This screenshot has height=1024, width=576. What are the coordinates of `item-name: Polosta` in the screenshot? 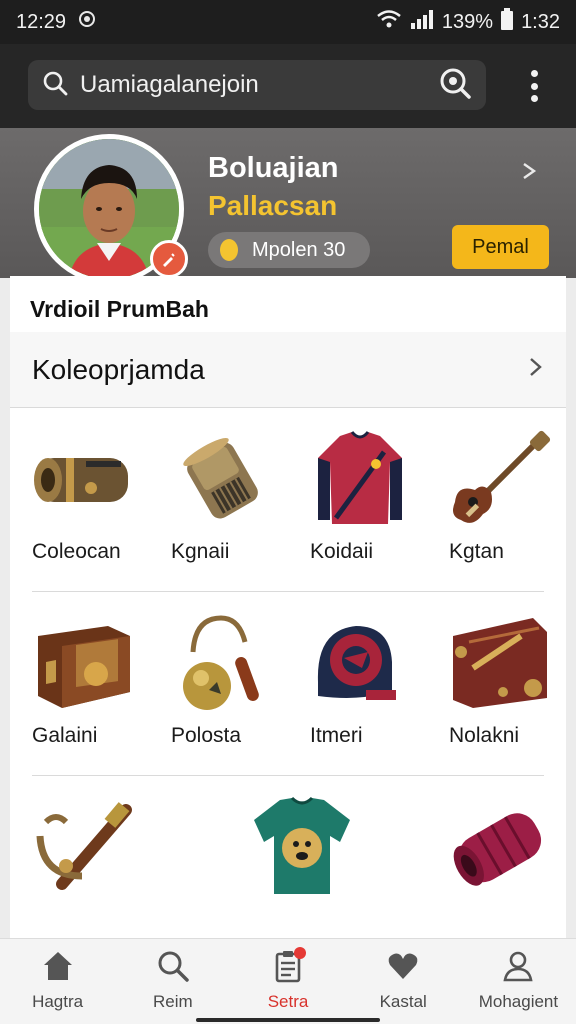 It's located at (206, 735).